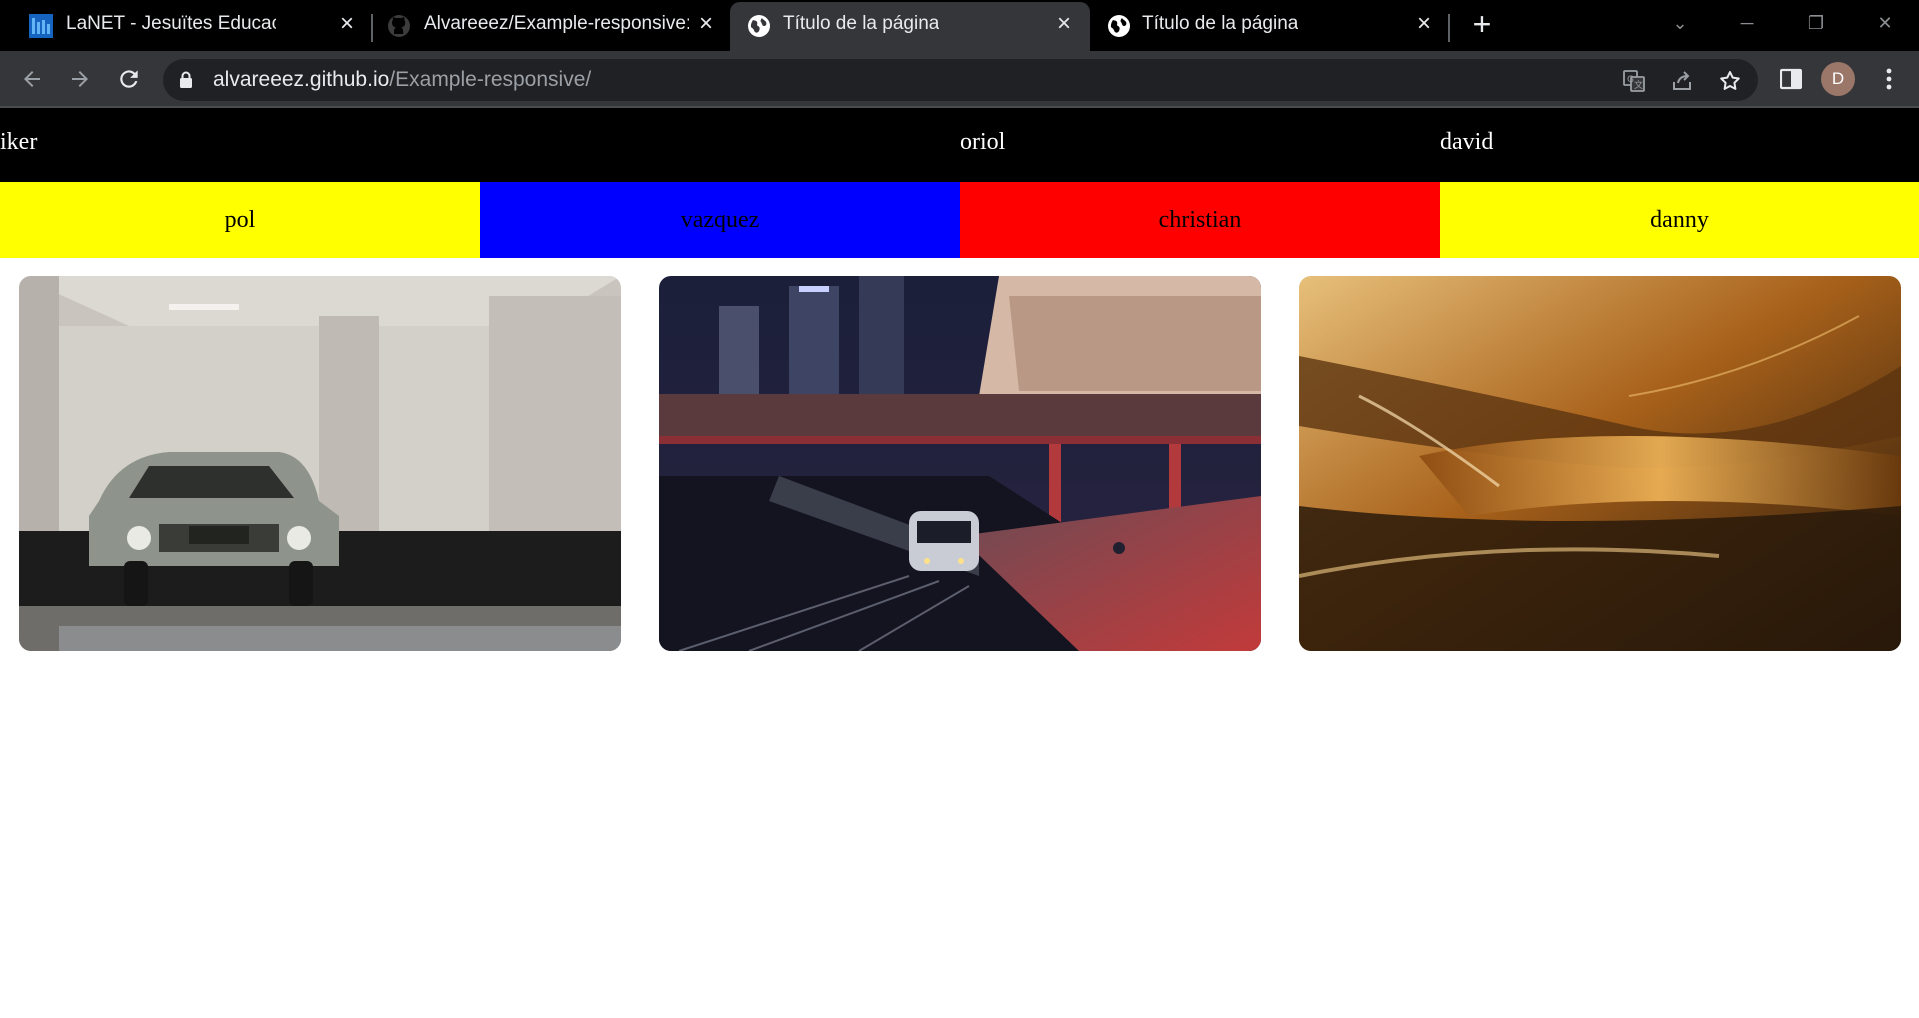 The image size is (1919, 1018). What do you see at coordinates (960, 463) in the screenshot?
I see `gallery-image-train` at bounding box center [960, 463].